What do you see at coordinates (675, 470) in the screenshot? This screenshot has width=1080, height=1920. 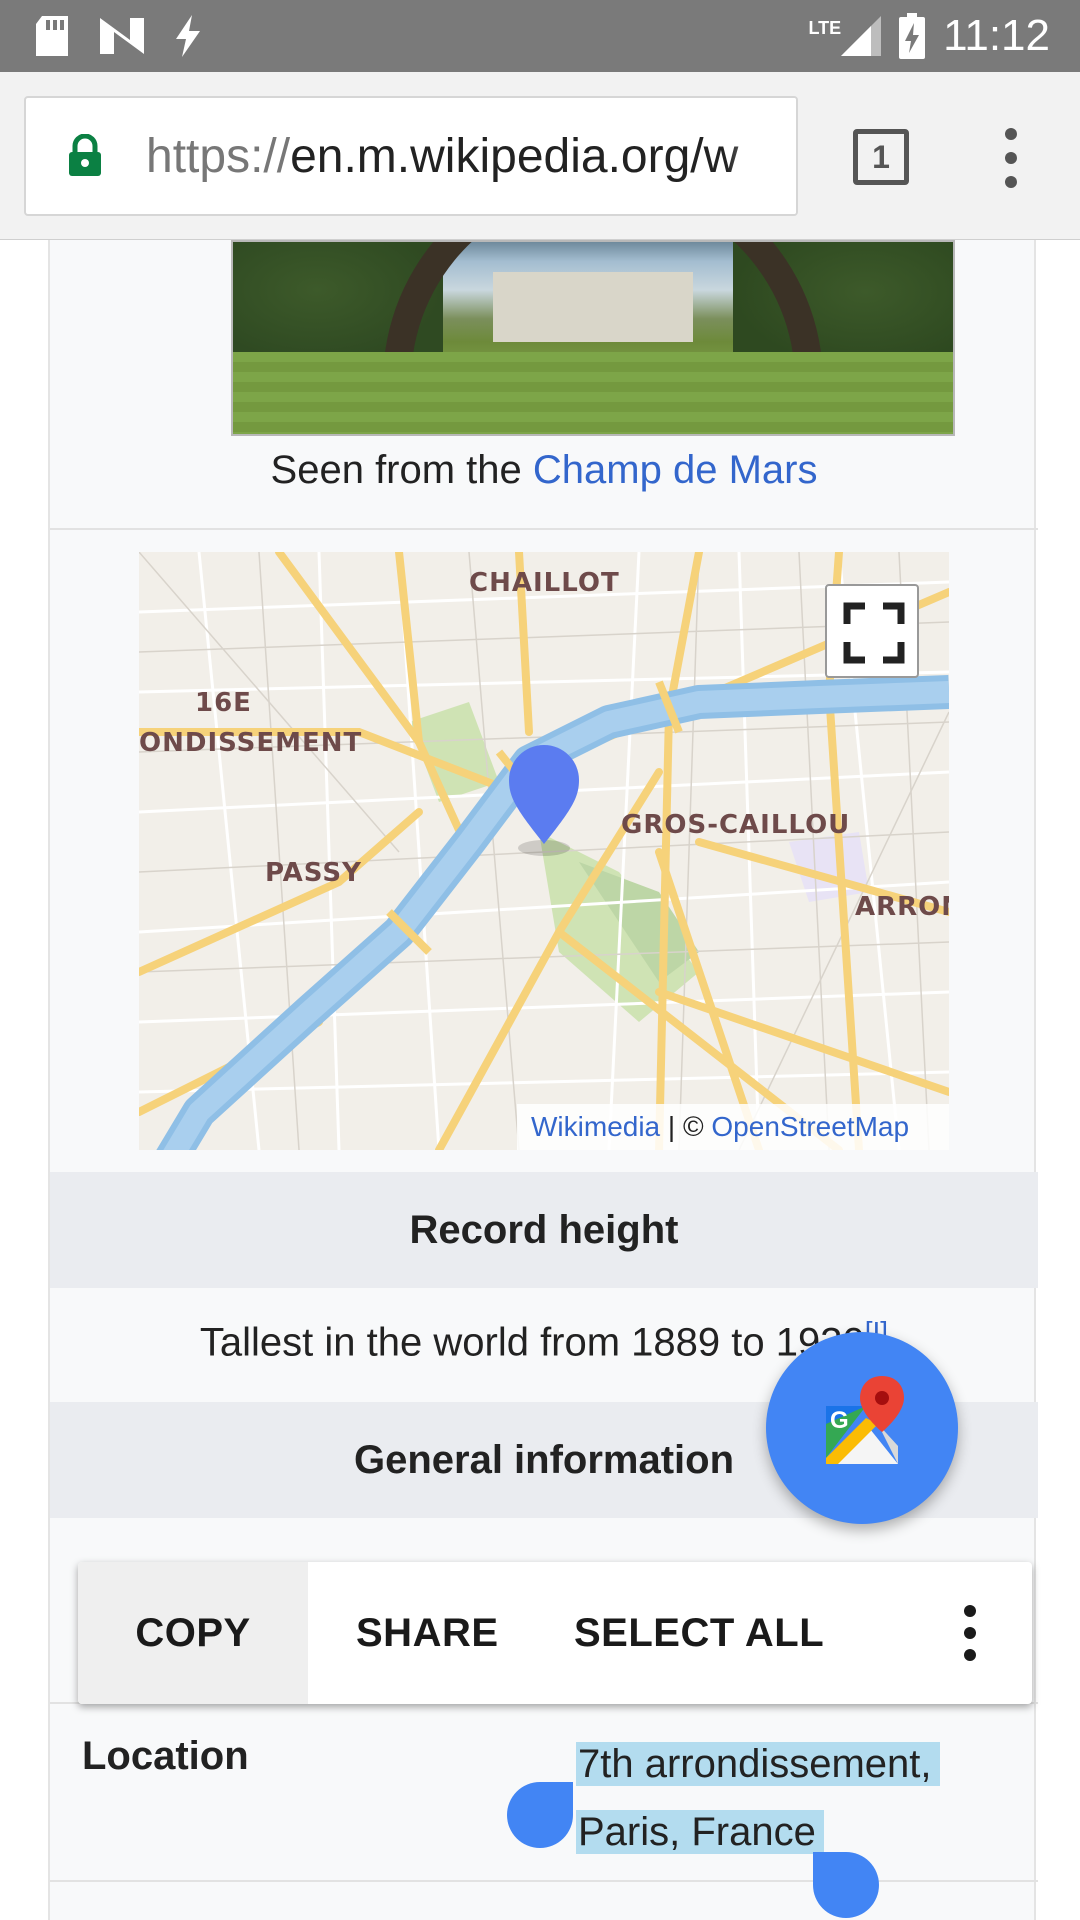 I see `champ-de-mars-link: Champ de Mars` at bounding box center [675, 470].